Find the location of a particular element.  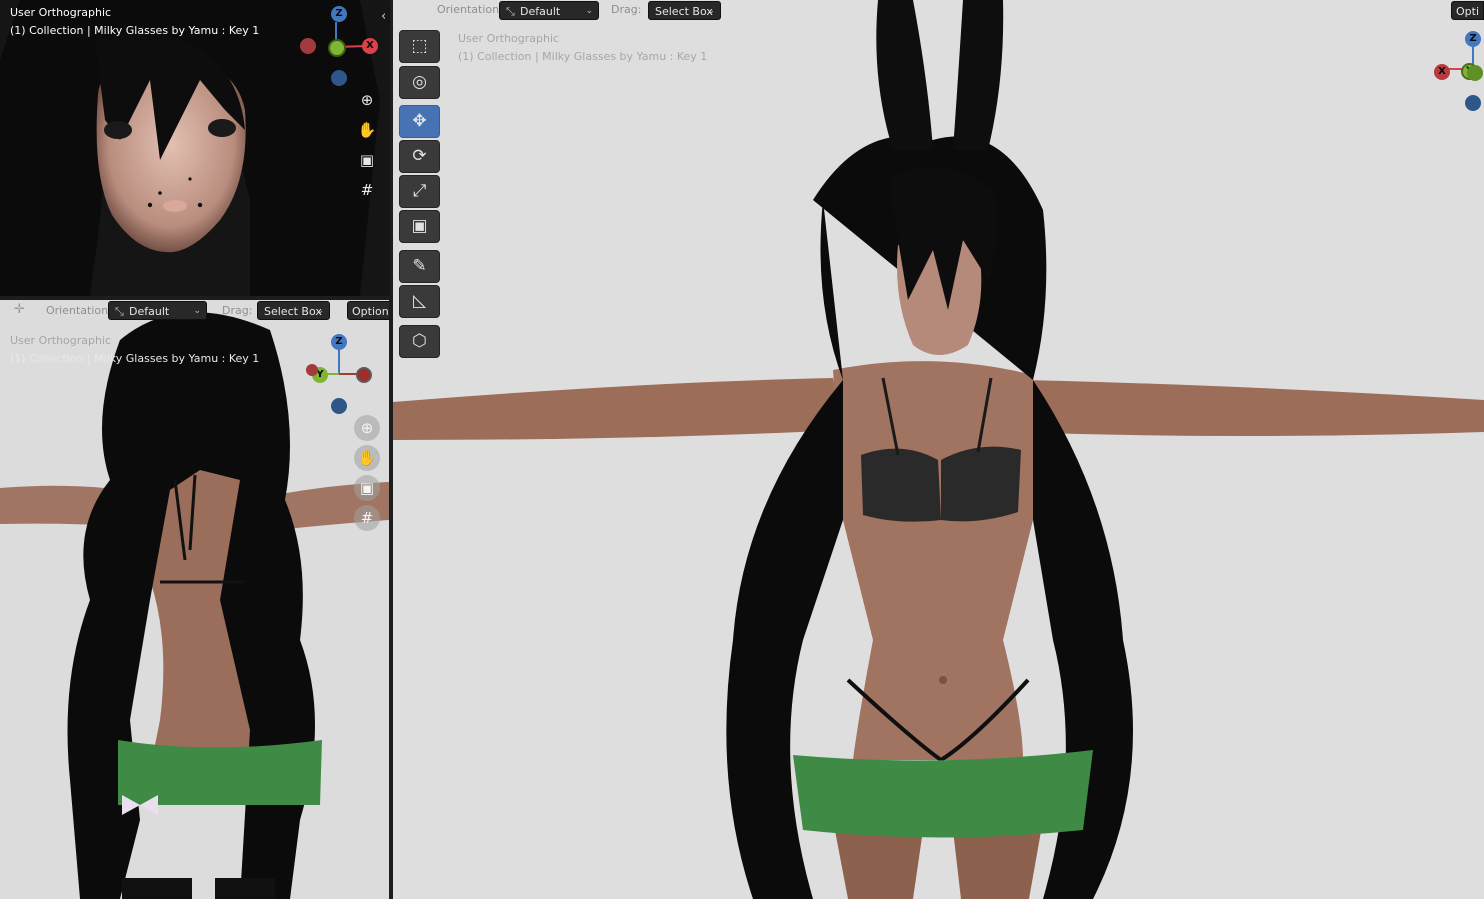

rotate-icon: ⟳ is located at coordinates (419, 156).